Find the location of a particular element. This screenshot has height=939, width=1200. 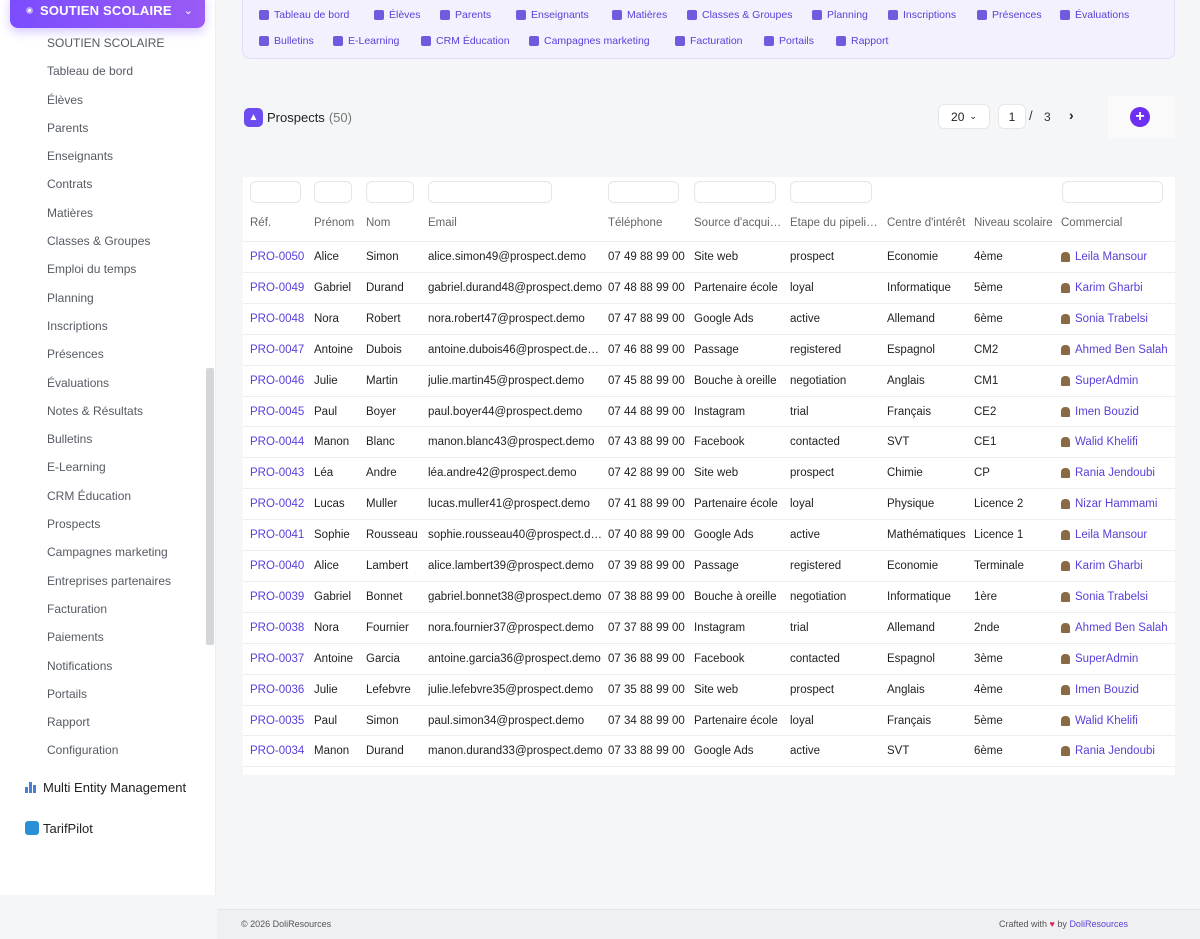

sidebar-item-presences: Présences is located at coordinates (108, 354).